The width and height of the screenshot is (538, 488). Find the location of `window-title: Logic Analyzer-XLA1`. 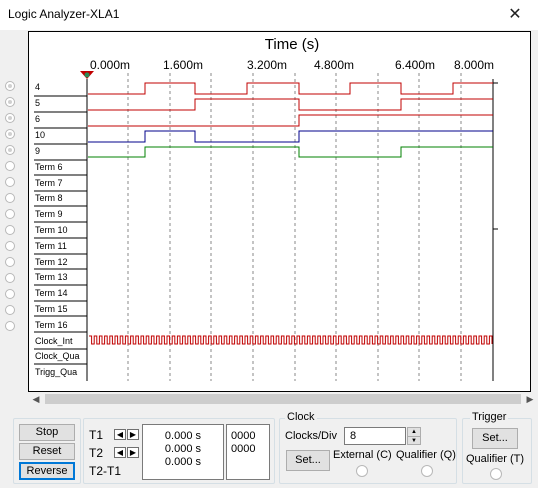

window-title: Logic Analyzer-XLA1 is located at coordinates (64, 14).